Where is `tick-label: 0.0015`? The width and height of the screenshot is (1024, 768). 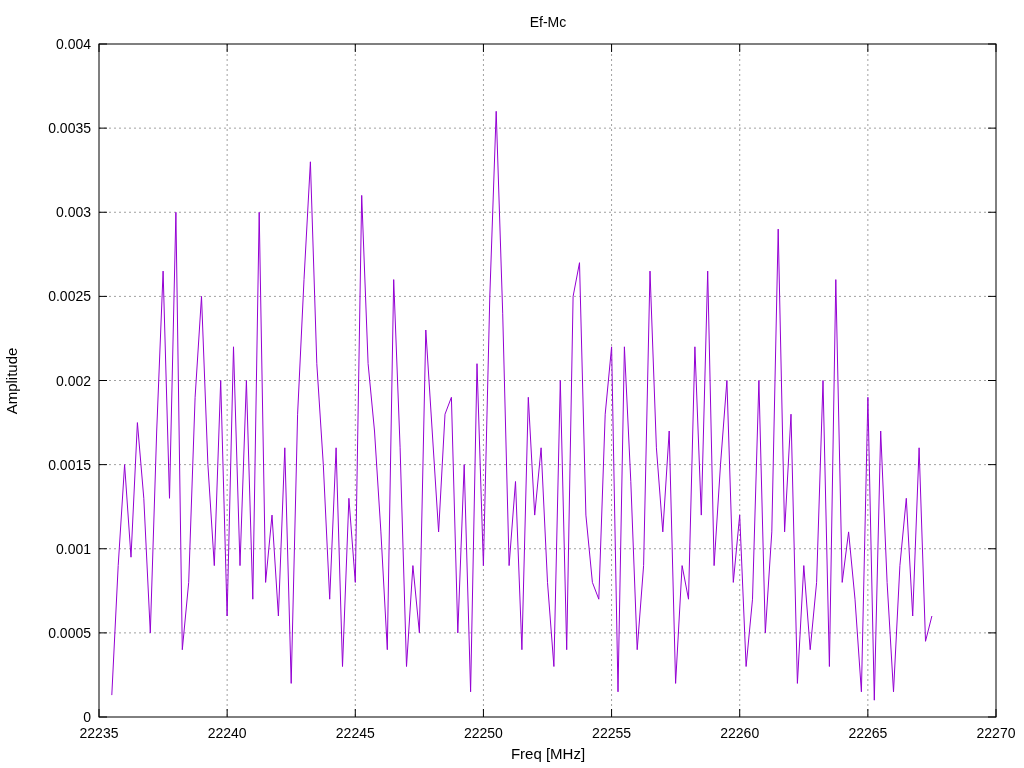 tick-label: 0.0015 is located at coordinates (69, 464).